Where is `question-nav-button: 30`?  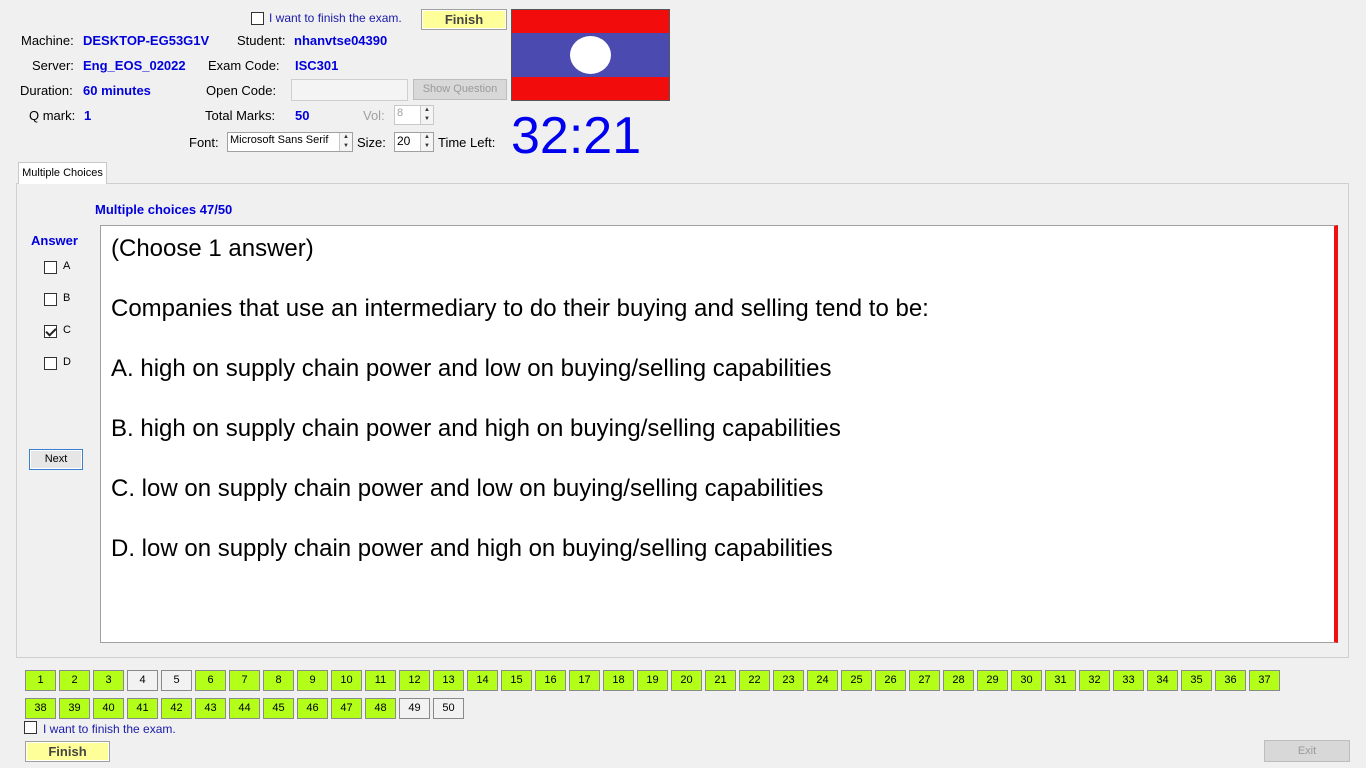
question-nav-button: 30 is located at coordinates (1026, 680).